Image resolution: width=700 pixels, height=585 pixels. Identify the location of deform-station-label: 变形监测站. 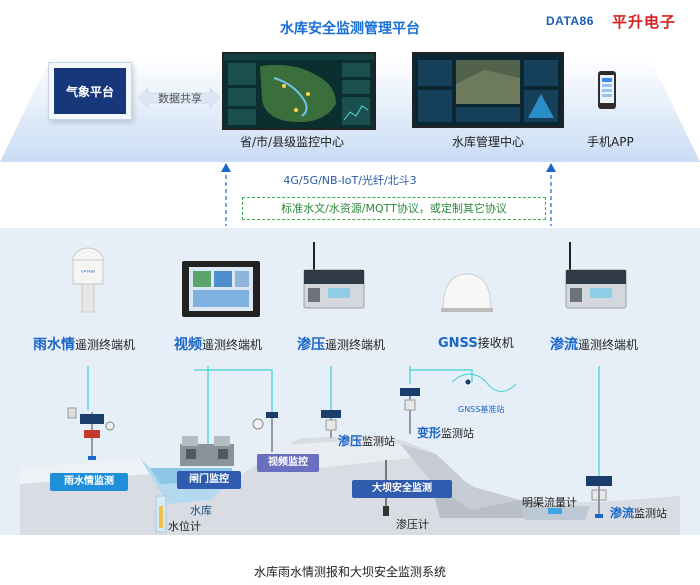
(445, 432).